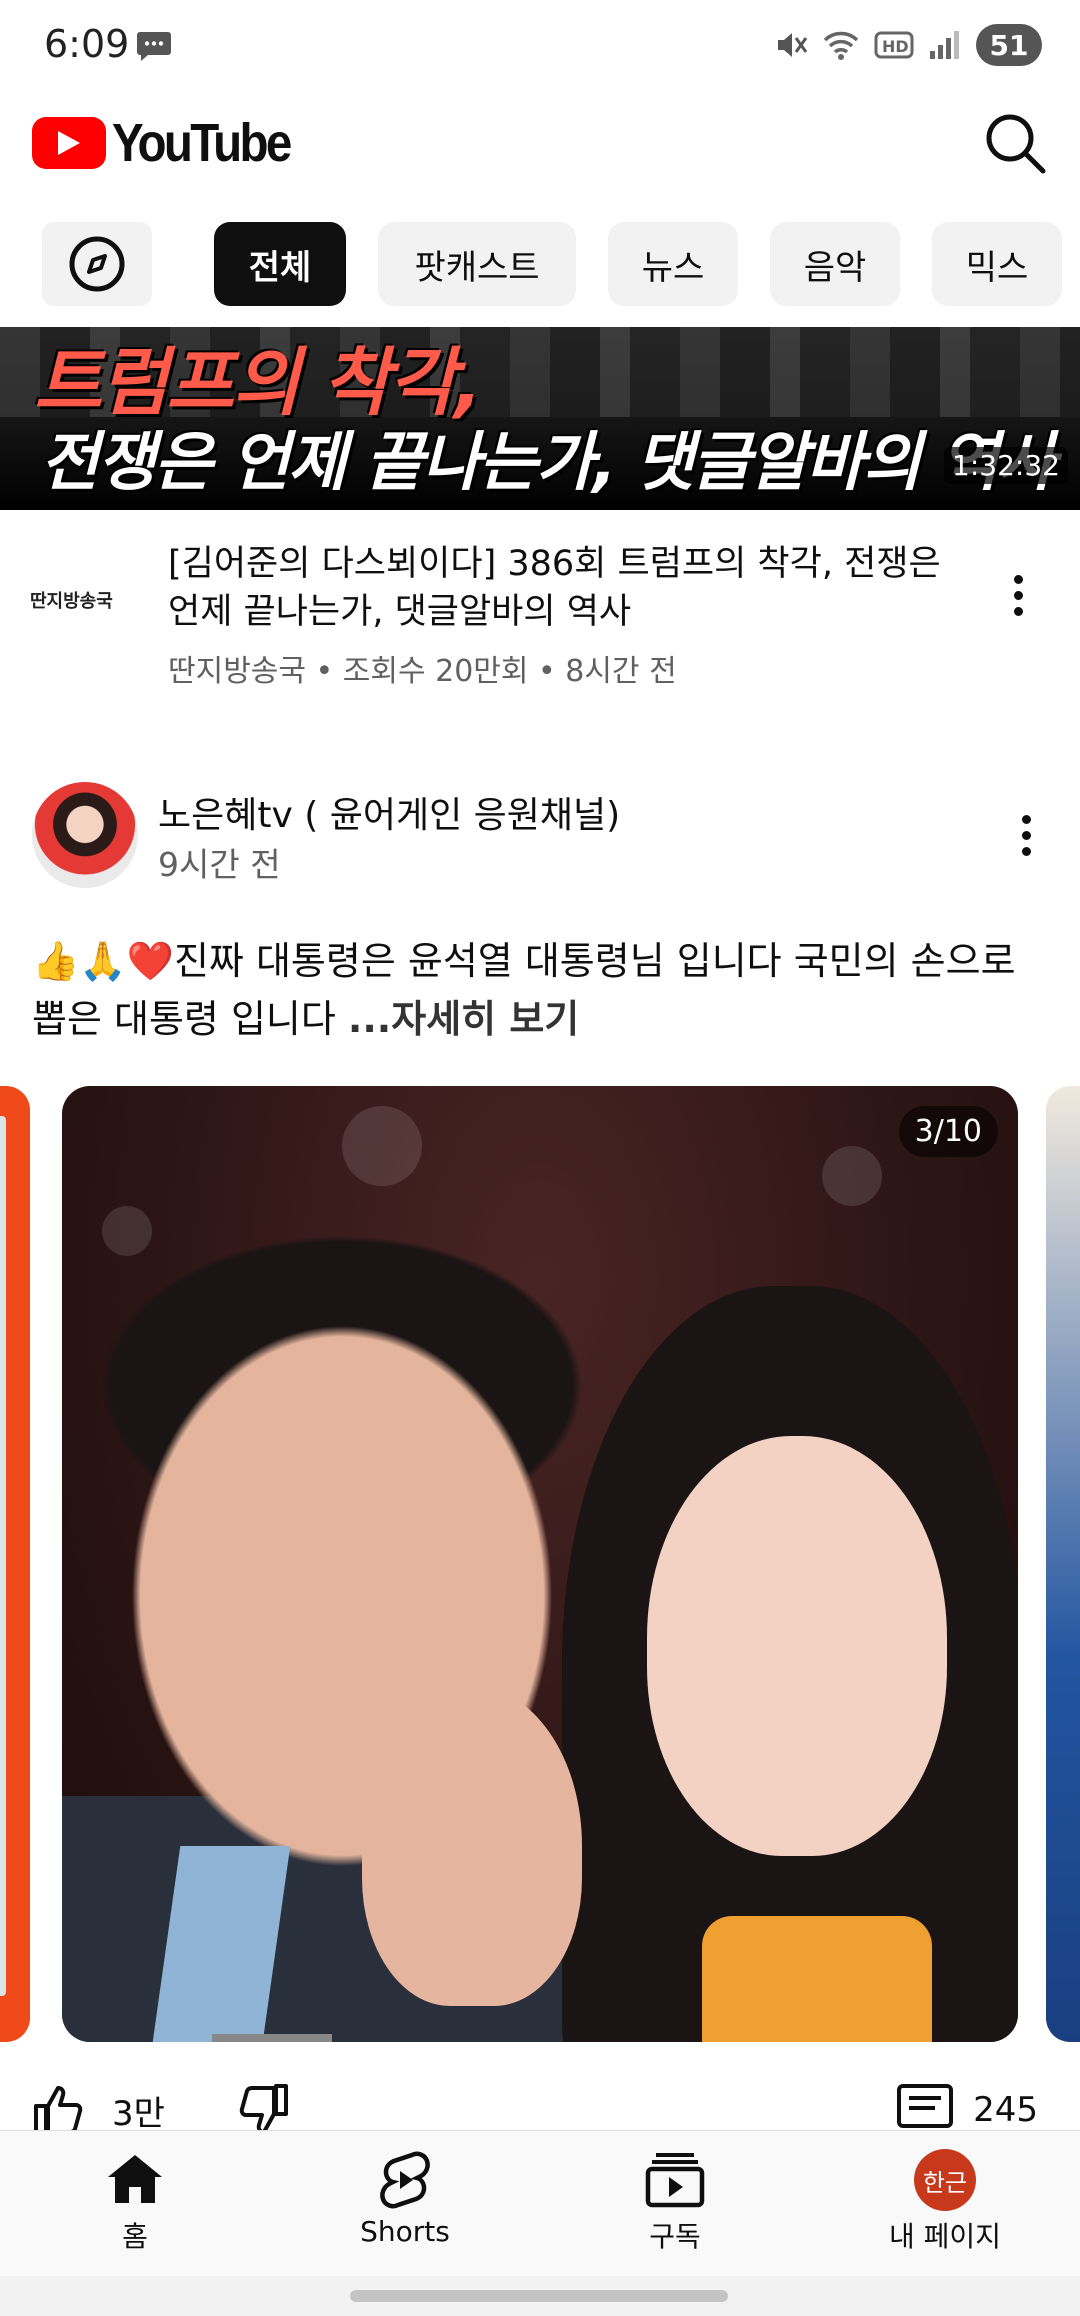 The width and height of the screenshot is (1080, 2316). I want to click on nav-me-label: 내 페이지, so click(945, 2236).